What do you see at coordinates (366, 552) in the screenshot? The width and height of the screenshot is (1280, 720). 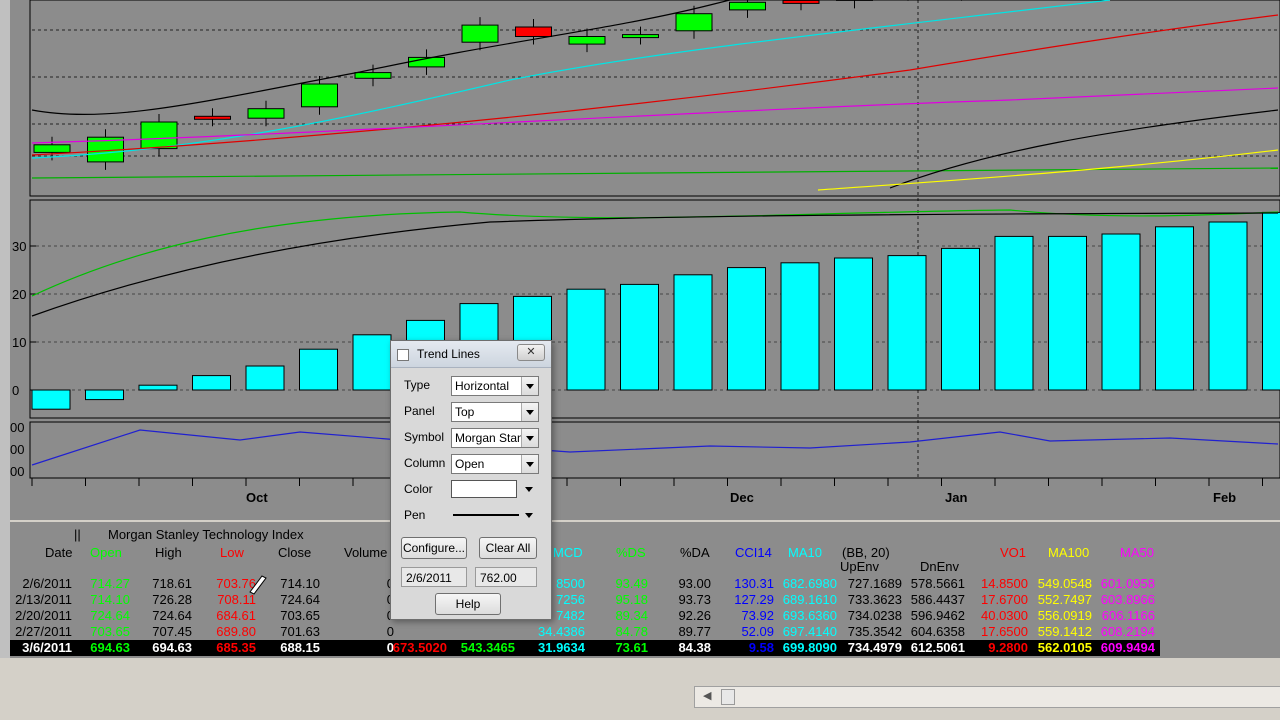 I see `column-header: Volume` at bounding box center [366, 552].